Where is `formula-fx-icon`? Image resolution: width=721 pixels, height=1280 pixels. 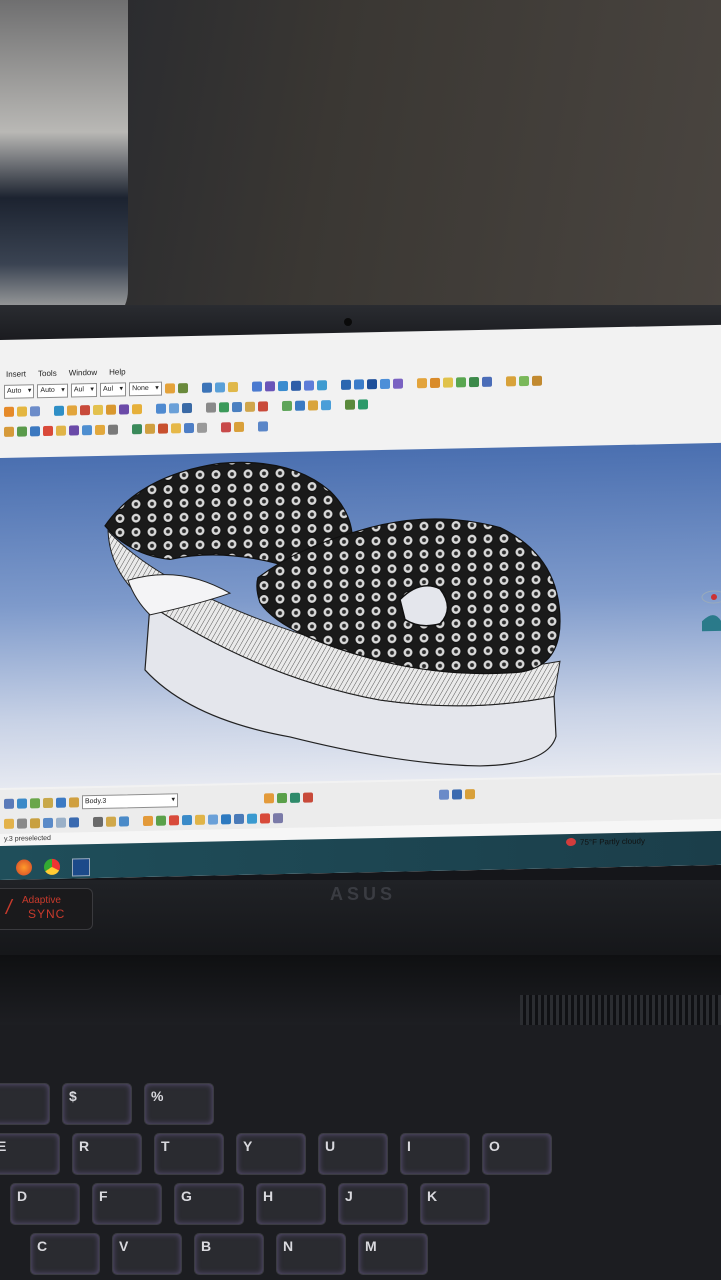
formula-fx-icon is located at coordinates (98, 822).